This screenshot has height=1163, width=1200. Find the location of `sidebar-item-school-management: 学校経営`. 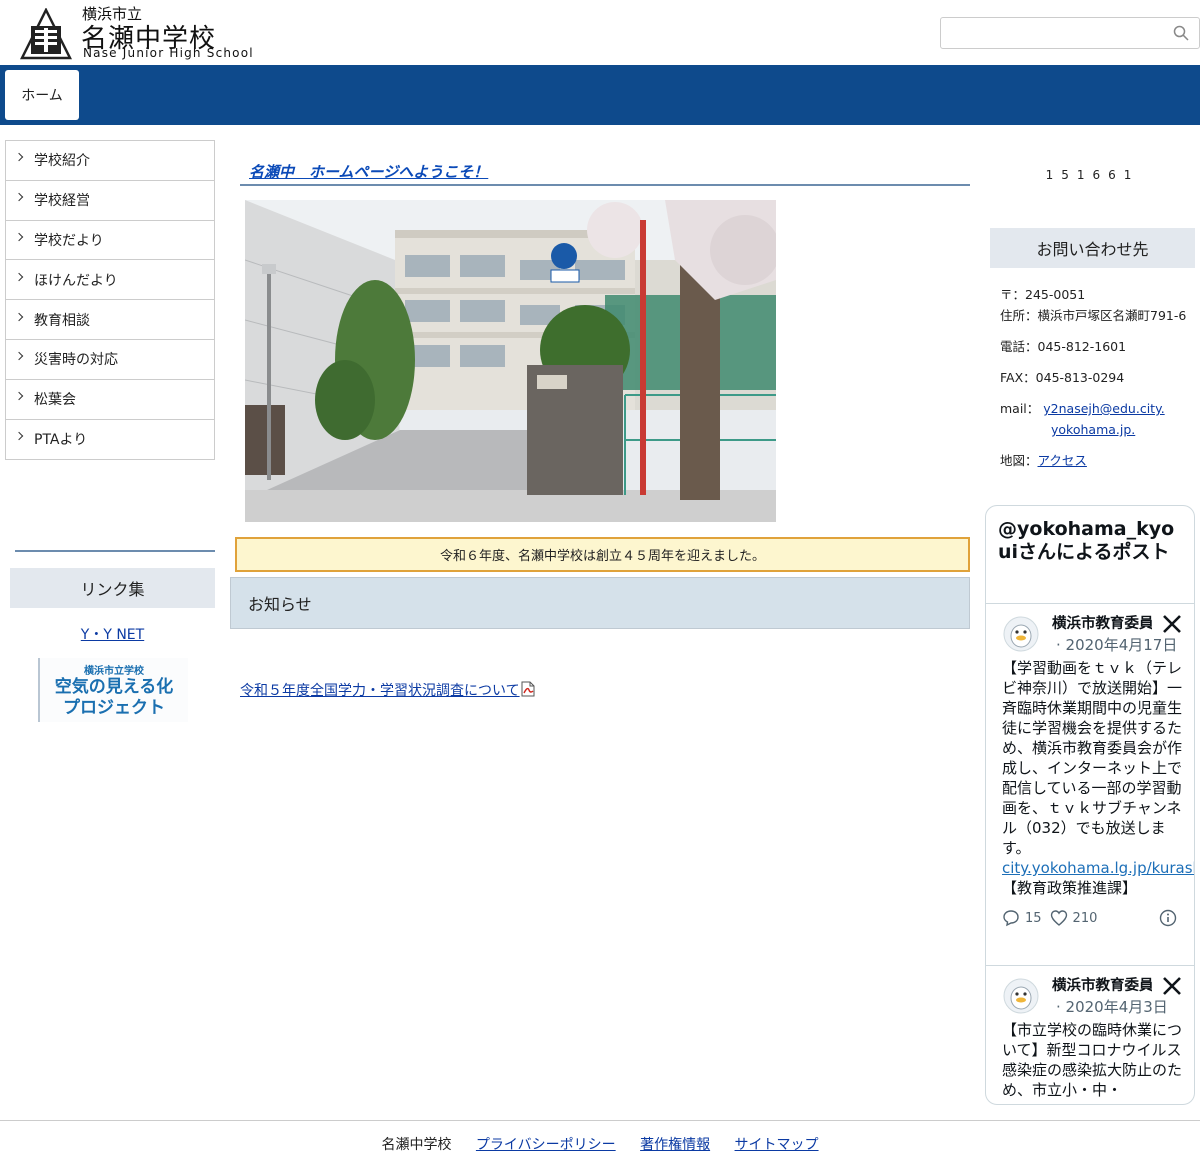

sidebar-item-school-management: 学校経営 is located at coordinates (110, 201).